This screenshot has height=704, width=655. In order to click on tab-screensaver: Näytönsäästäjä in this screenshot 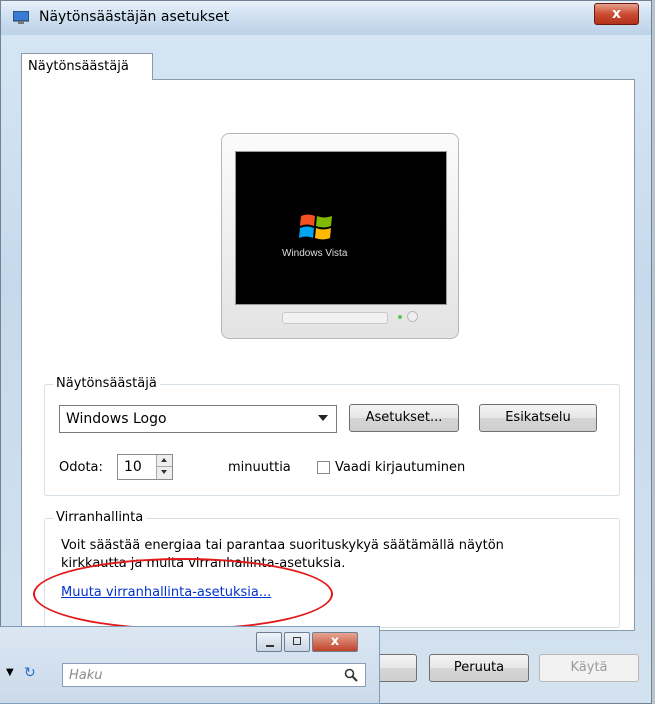, I will do `click(87, 66)`.